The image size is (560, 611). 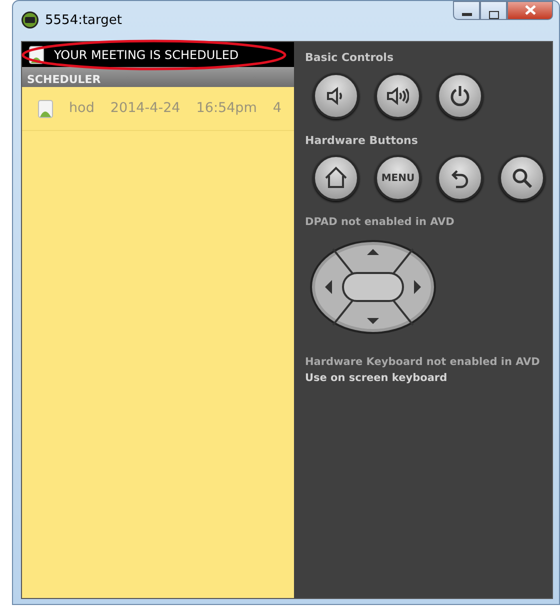 What do you see at coordinates (277, 108) in the screenshot?
I see `row-text: 4` at bounding box center [277, 108].